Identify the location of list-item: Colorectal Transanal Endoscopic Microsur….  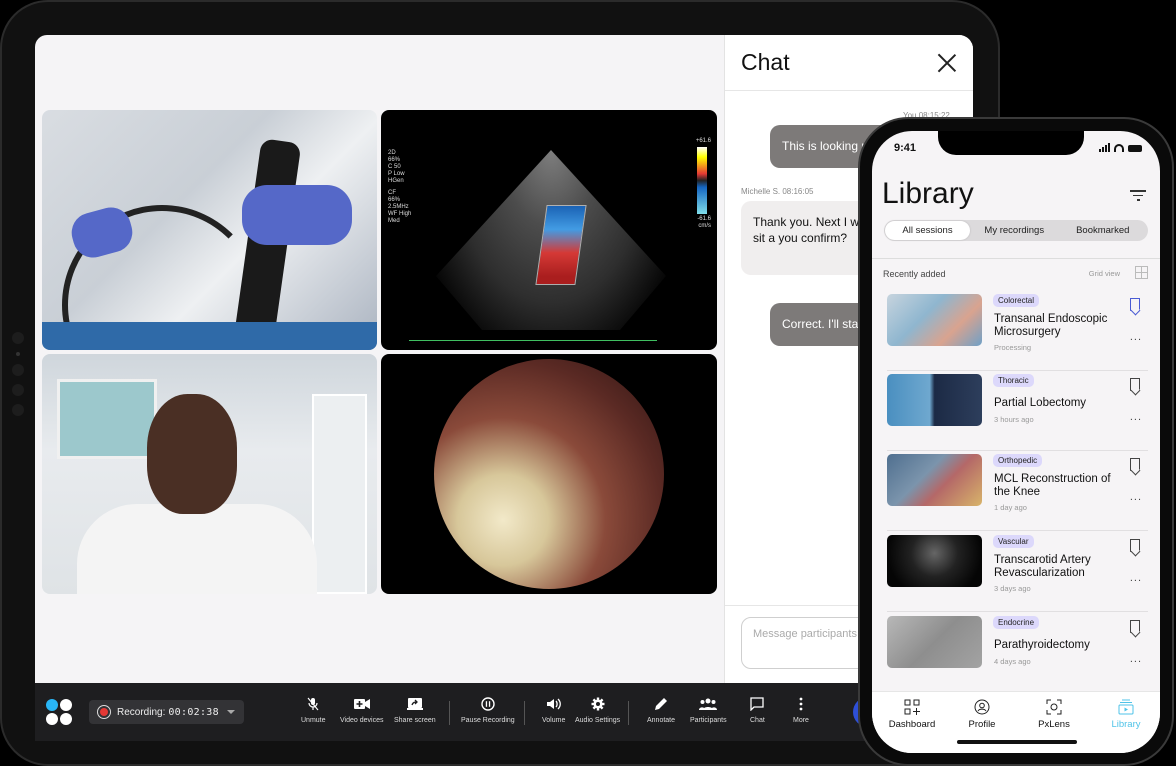
(1016, 331).